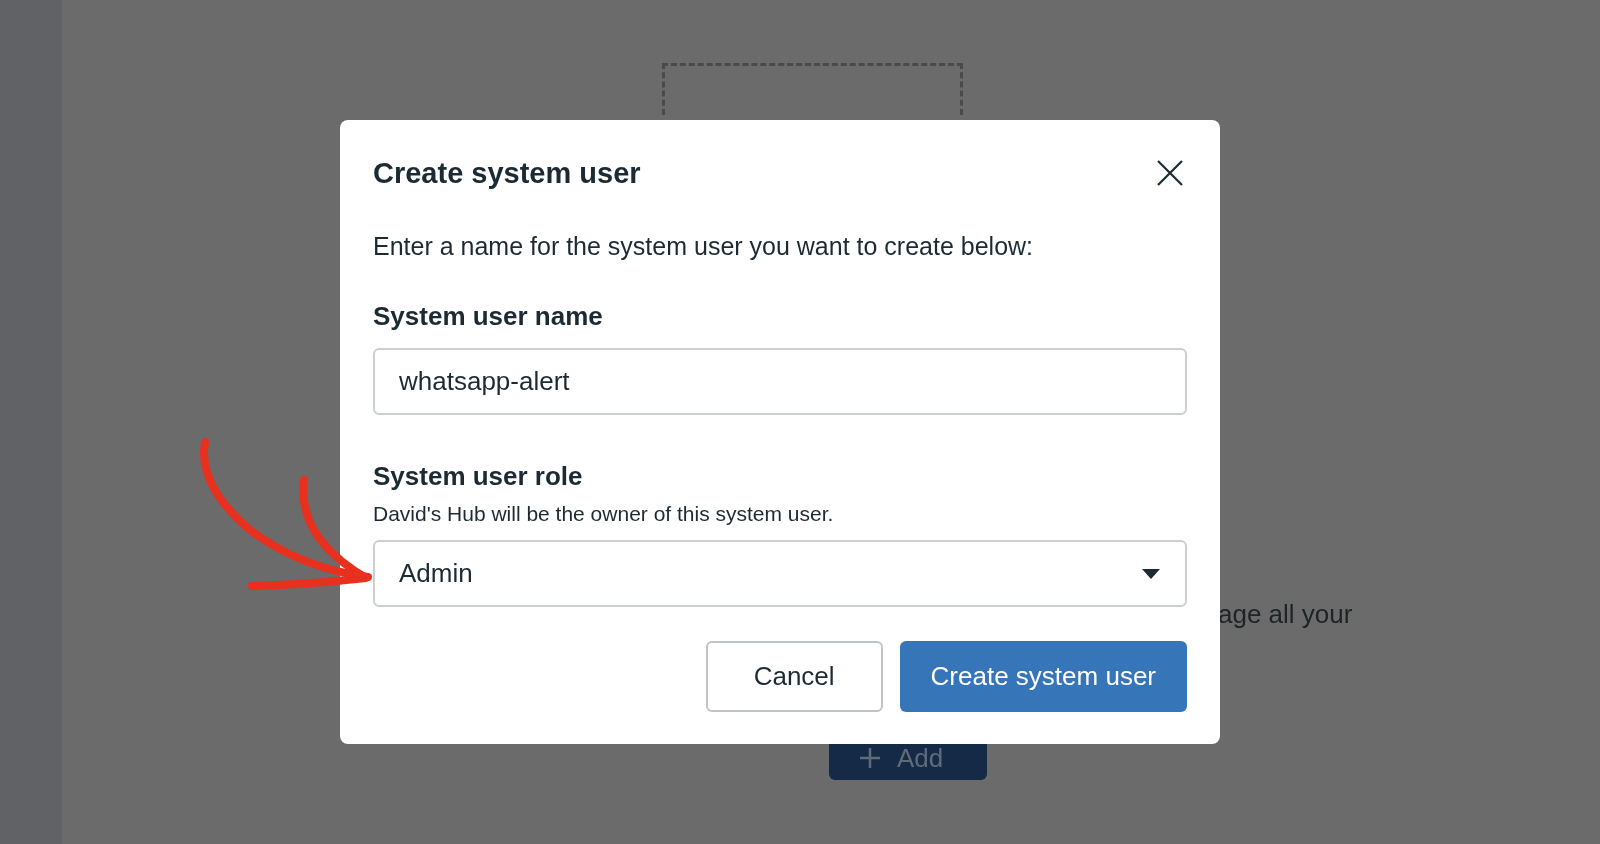  I want to click on close-icon, so click(1170, 173).